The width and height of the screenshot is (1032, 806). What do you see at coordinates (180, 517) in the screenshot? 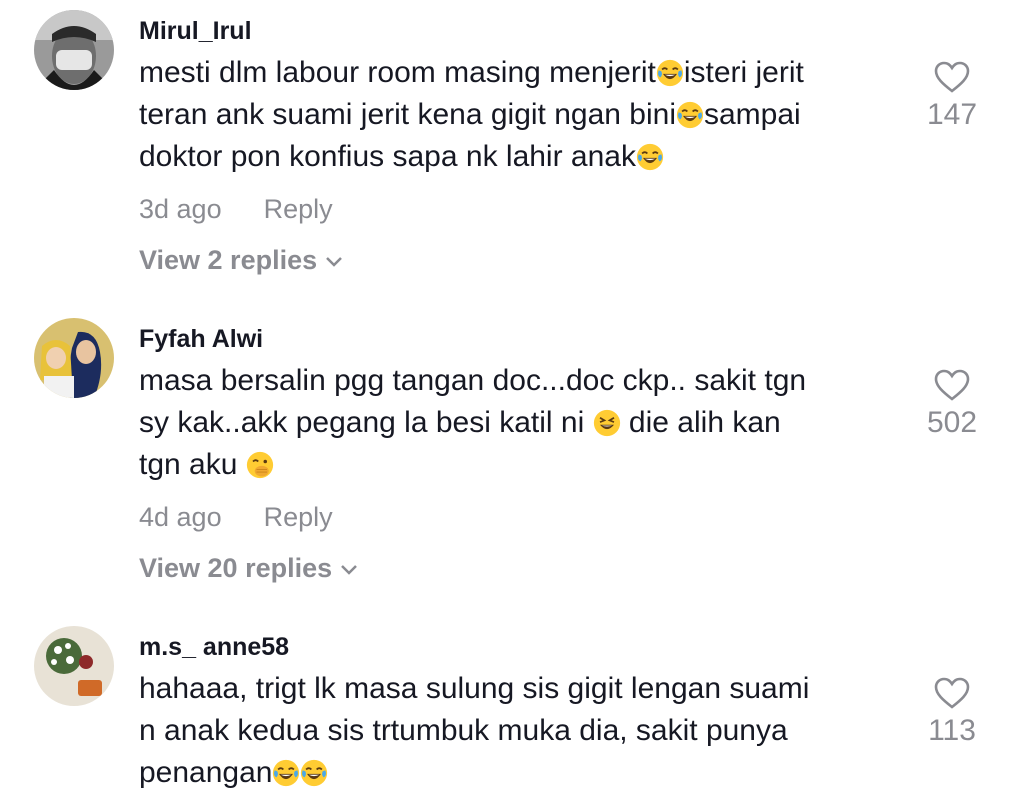
I see `timestamp: 4d ago` at bounding box center [180, 517].